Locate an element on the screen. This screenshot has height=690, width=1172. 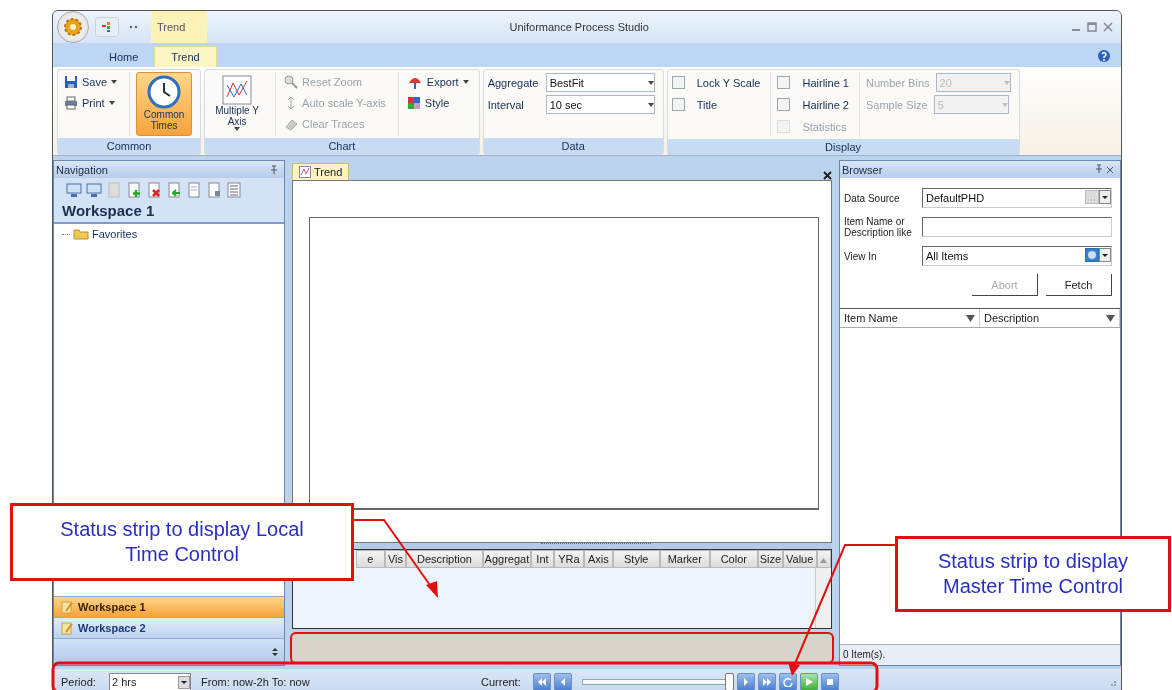
group-label: Chart is located at coordinates (342, 146).